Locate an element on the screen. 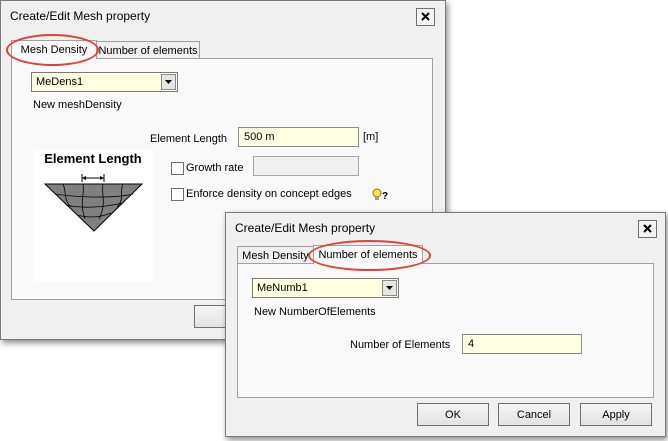 The width and height of the screenshot is (668, 441). growth-rate-input is located at coordinates (306, 166).